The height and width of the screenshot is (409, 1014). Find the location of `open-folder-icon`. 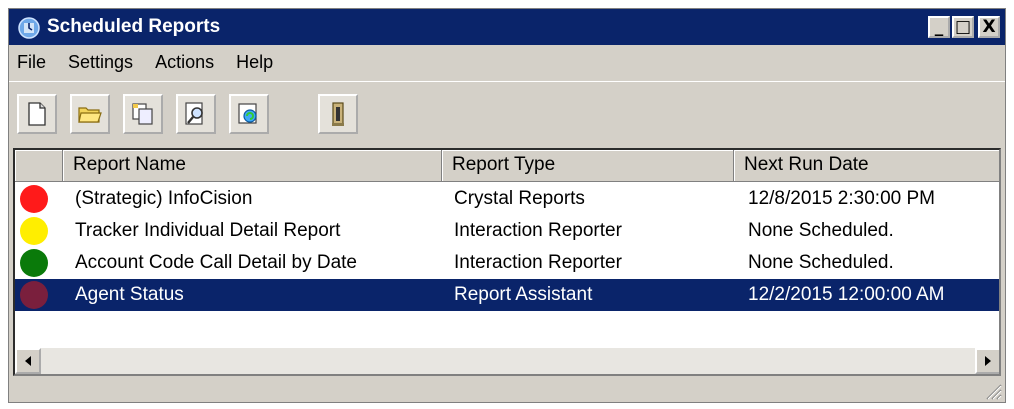

open-folder-icon is located at coordinates (90, 115).